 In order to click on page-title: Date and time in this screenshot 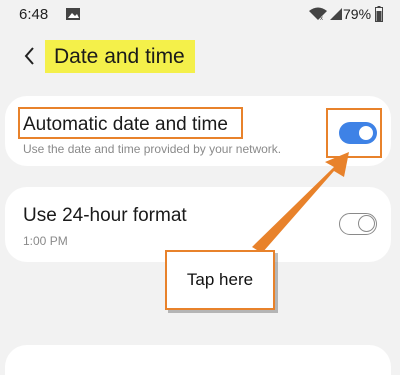, I will do `click(119, 56)`.